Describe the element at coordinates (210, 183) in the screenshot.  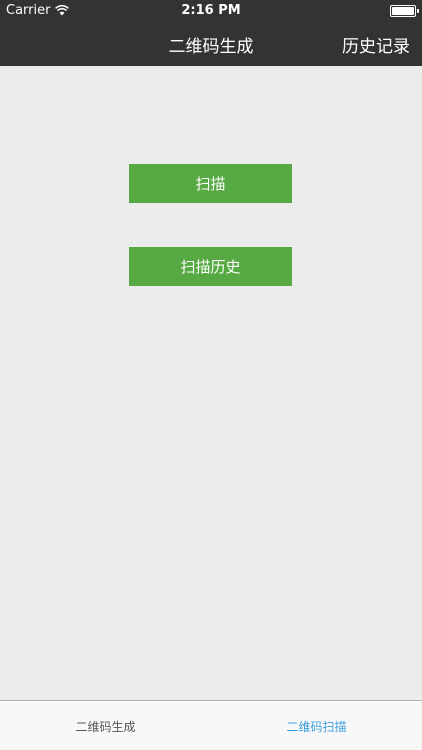
I see `scan-button: 扫描` at that location.